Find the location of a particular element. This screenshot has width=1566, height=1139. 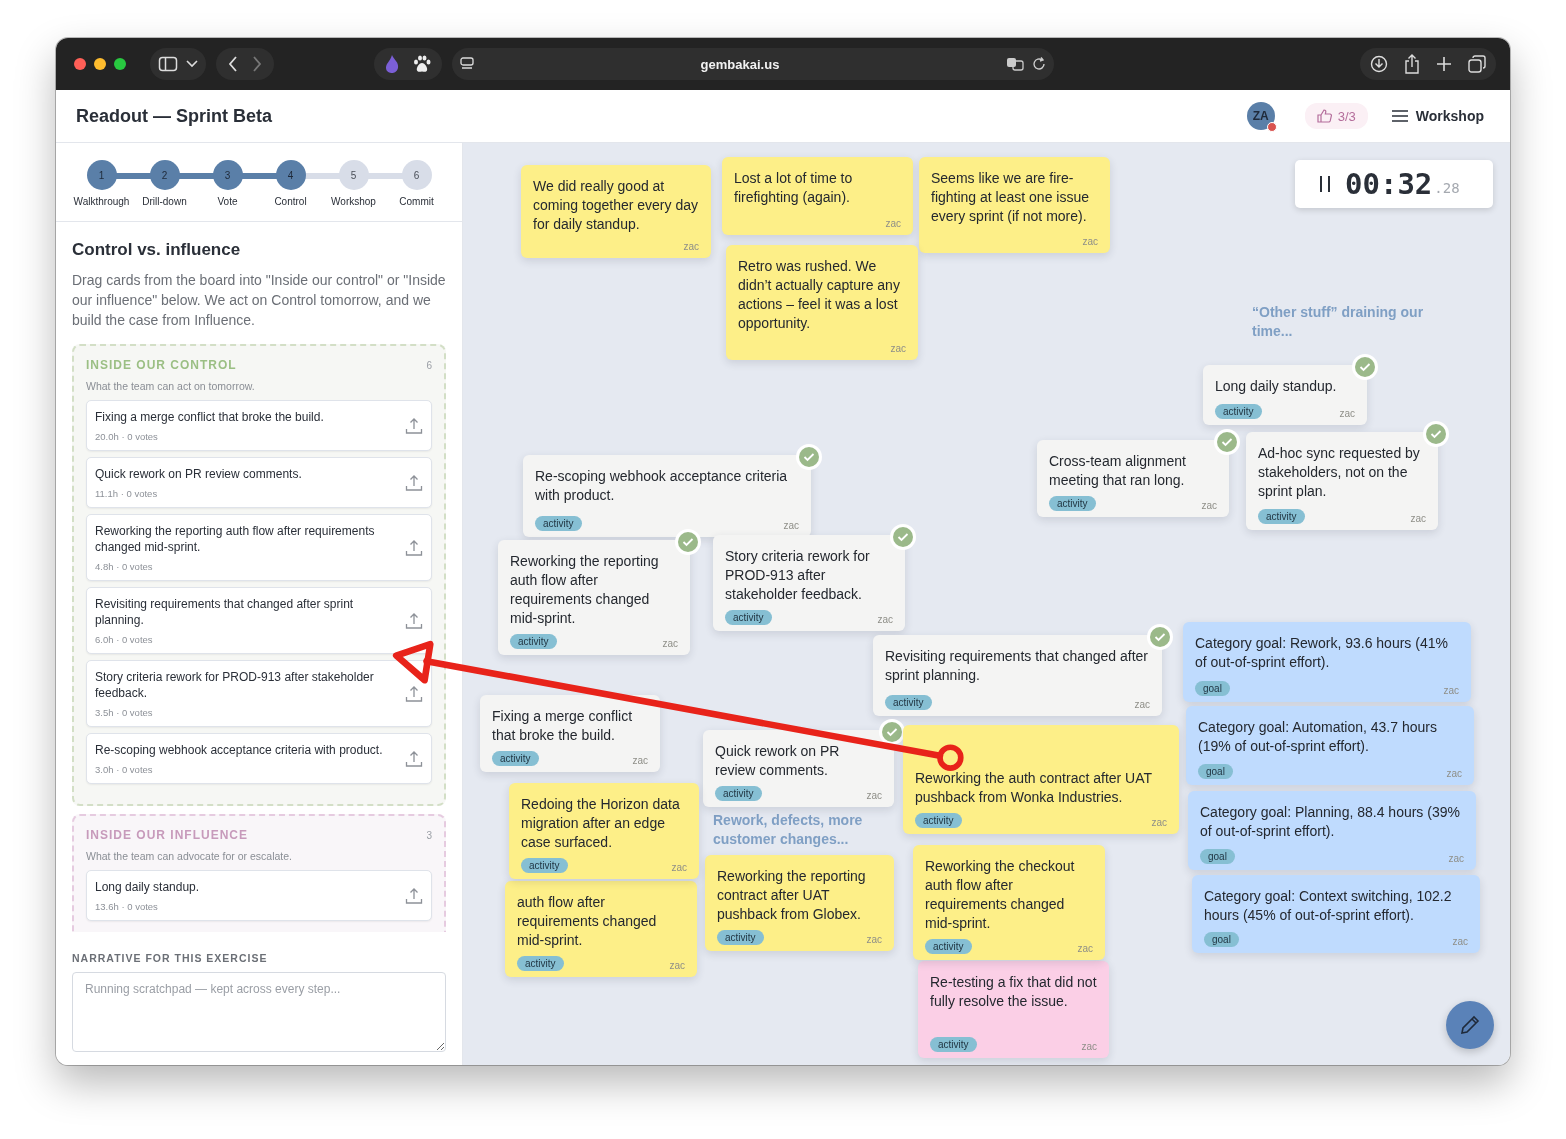

card-text: Re-scoping webhook acceptance criteria with product. is located at coordinates (239, 750).